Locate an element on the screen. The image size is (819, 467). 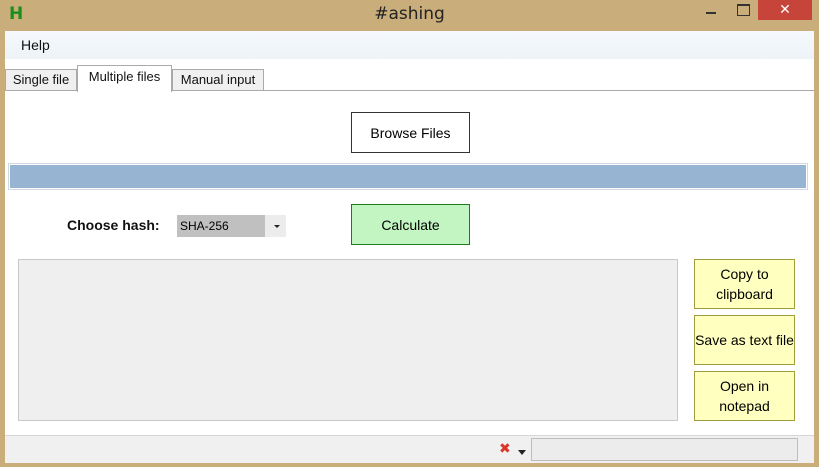
open-in-notepad-button: Open in notepad is located at coordinates (744, 396).